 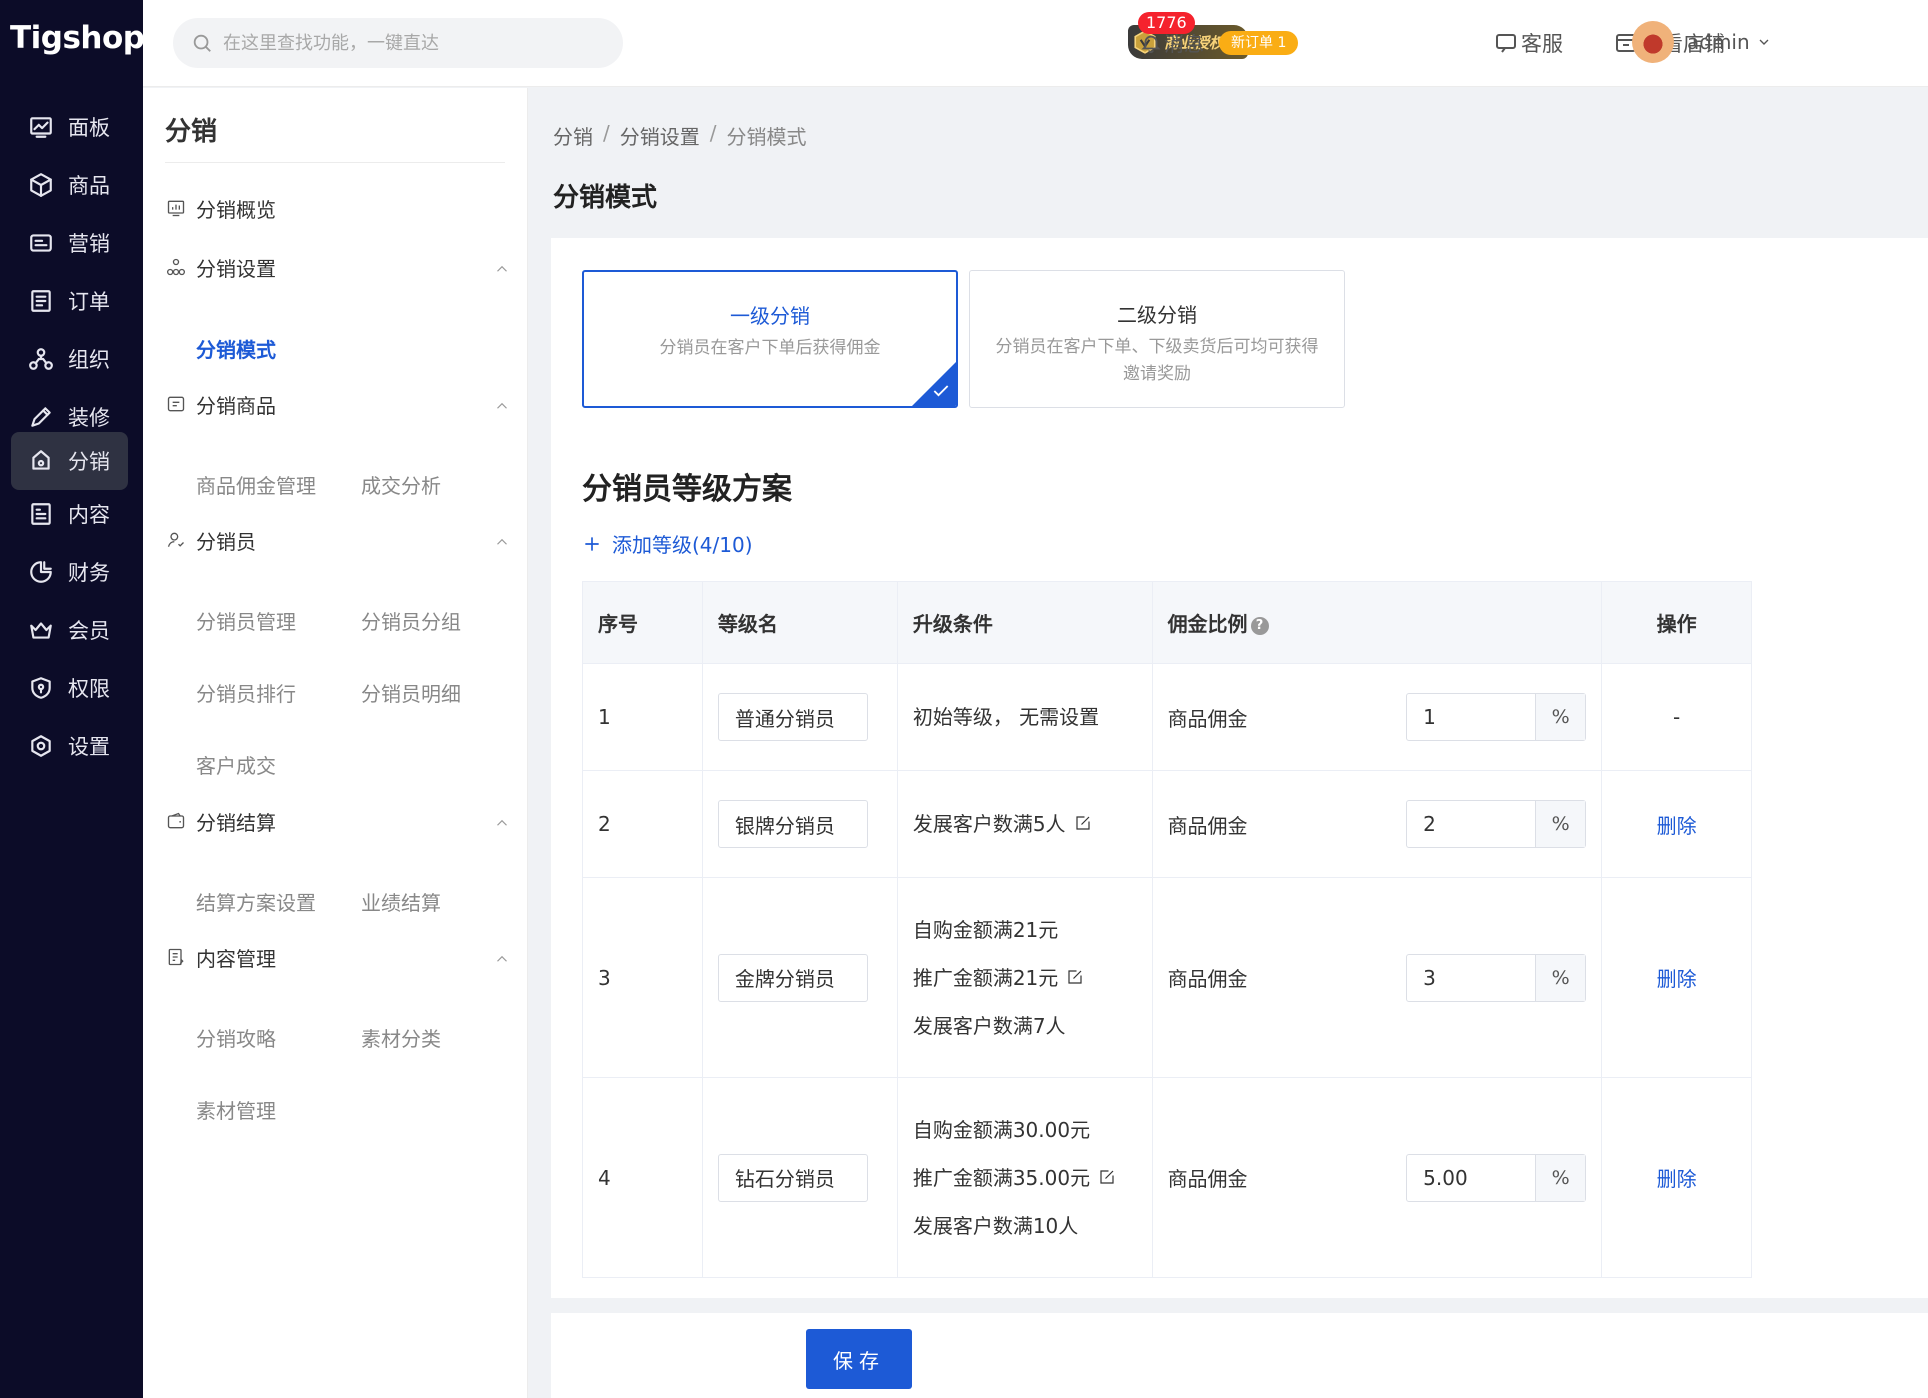 What do you see at coordinates (89, 418) in the screenshot?
I see `nav-item-label: 装修` at bounding box center [89, 418].